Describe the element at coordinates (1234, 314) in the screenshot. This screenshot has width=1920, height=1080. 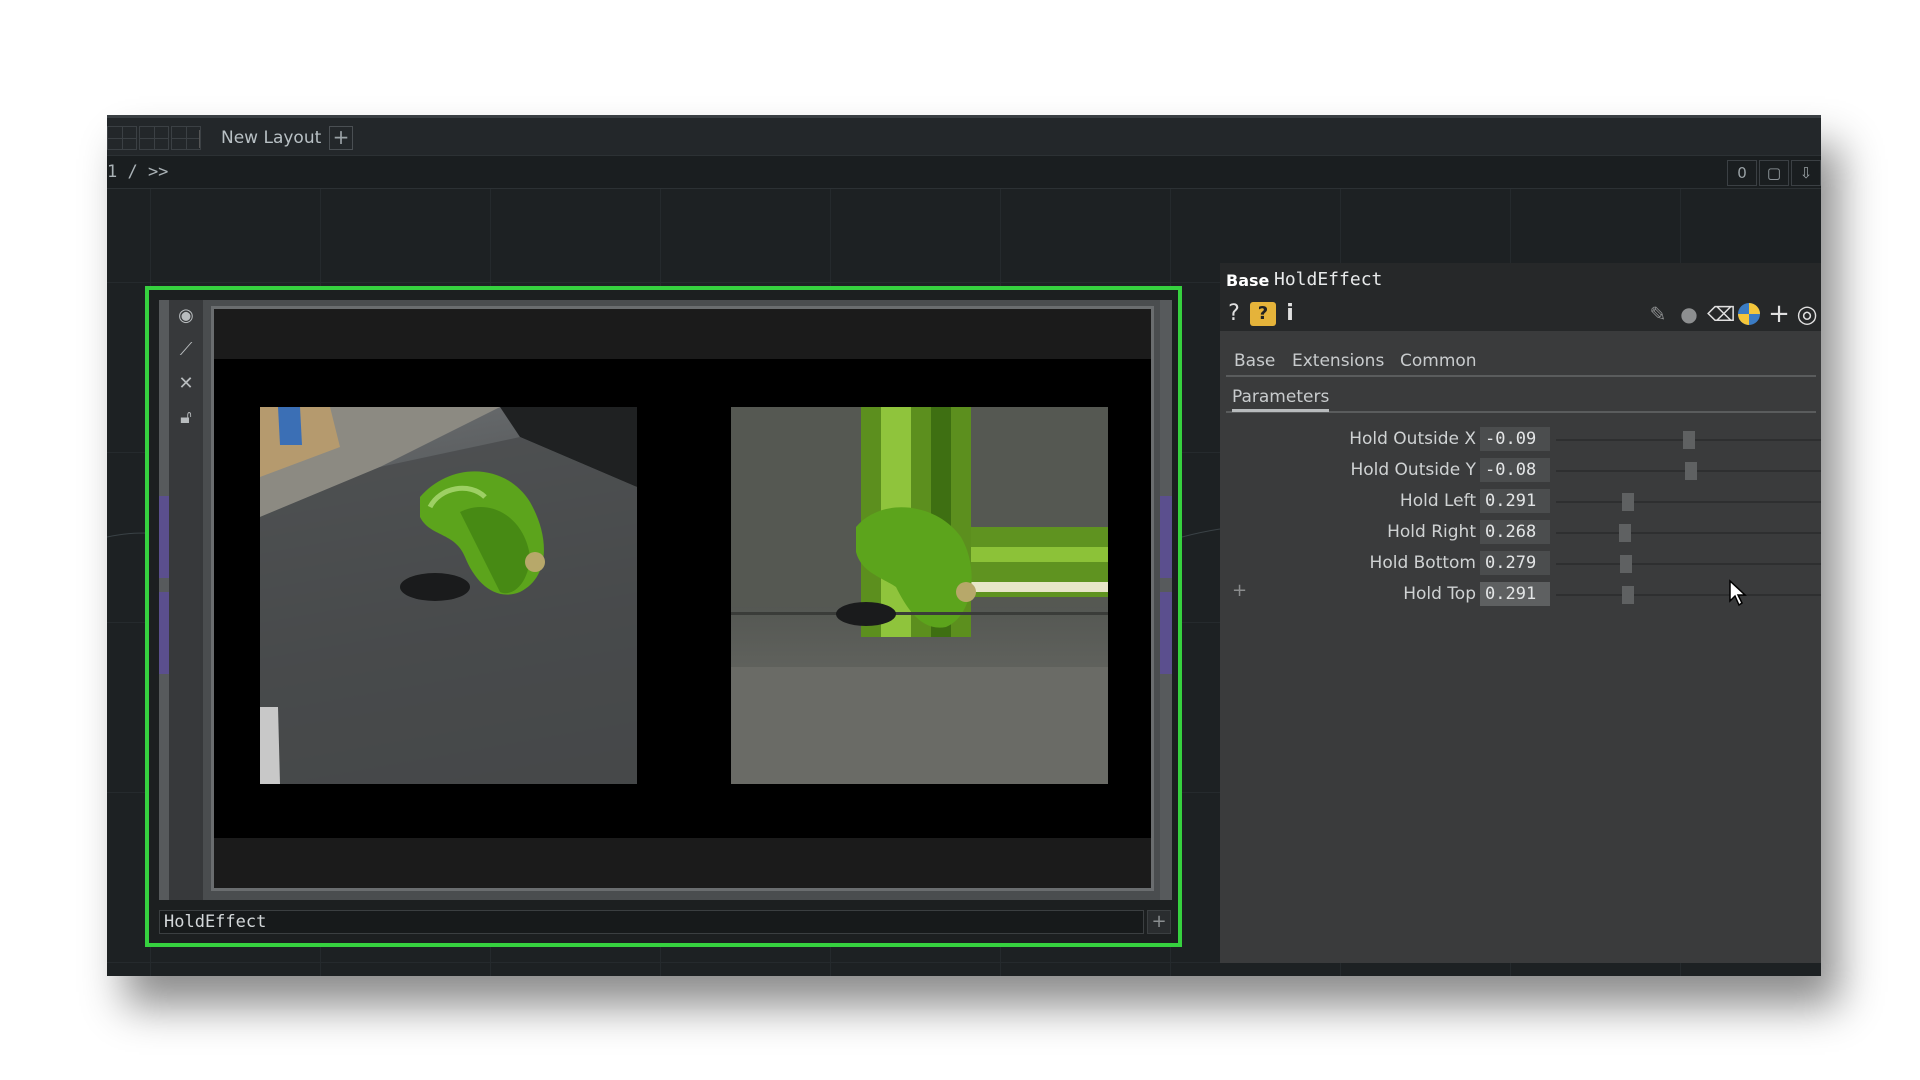
I see `help-icon: ?` at that location.